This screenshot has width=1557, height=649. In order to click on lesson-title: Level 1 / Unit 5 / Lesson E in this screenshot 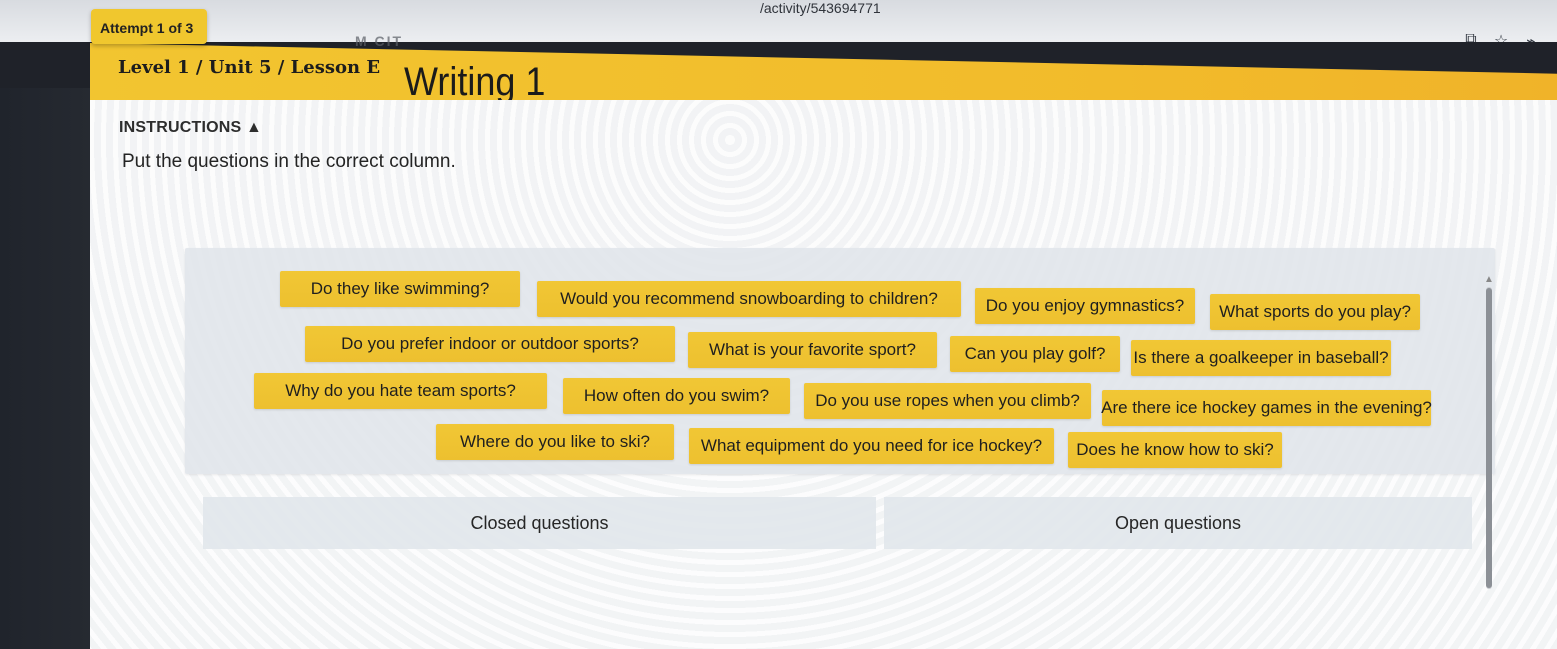, I will do `click(249, 67)`.